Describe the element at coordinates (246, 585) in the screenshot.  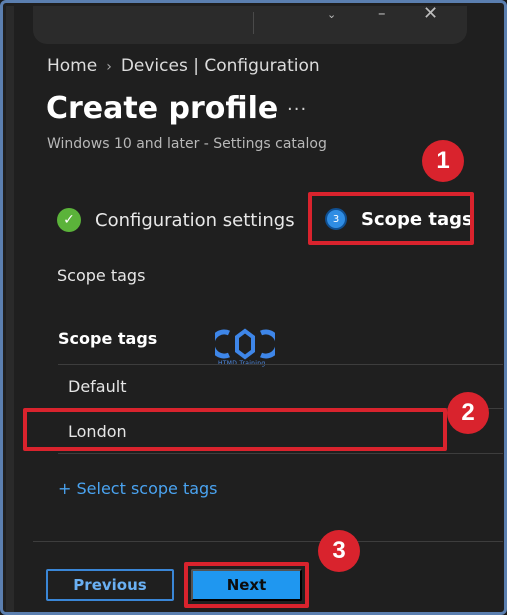
I see `annotation-box-next-button` at that location.